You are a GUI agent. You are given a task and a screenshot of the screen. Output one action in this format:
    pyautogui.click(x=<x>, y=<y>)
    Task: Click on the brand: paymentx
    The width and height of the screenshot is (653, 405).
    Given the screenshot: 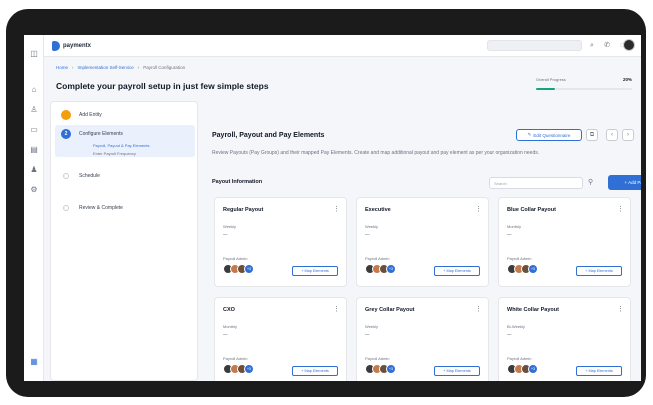 What is the action you would take?
    pyautogui.click(x=71, y=46)
    